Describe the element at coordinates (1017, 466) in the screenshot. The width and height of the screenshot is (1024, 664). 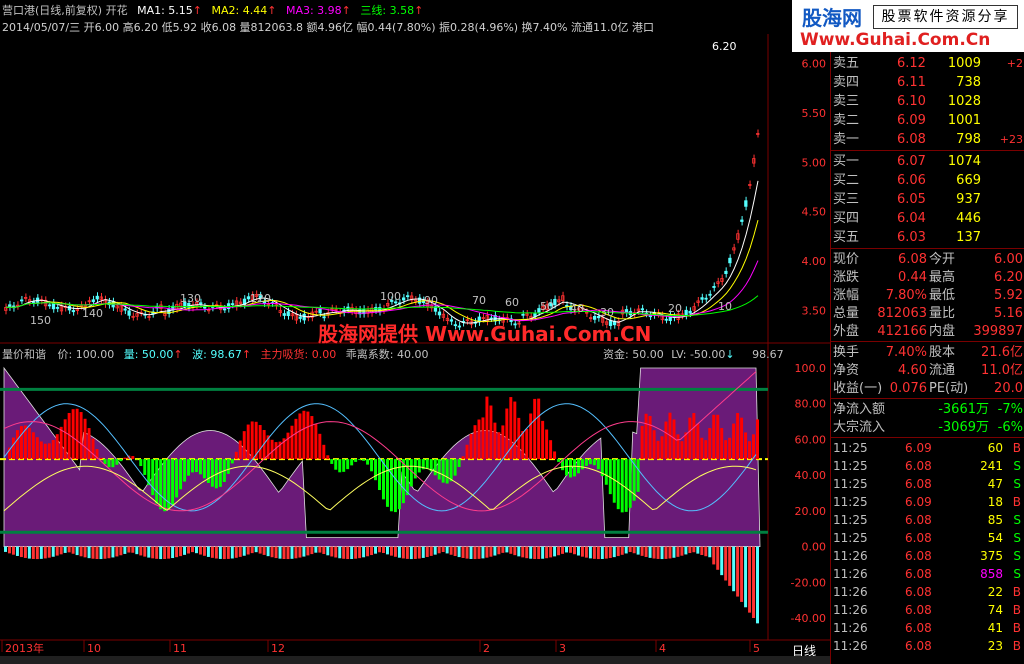
I see `tick-side: S` at that location.